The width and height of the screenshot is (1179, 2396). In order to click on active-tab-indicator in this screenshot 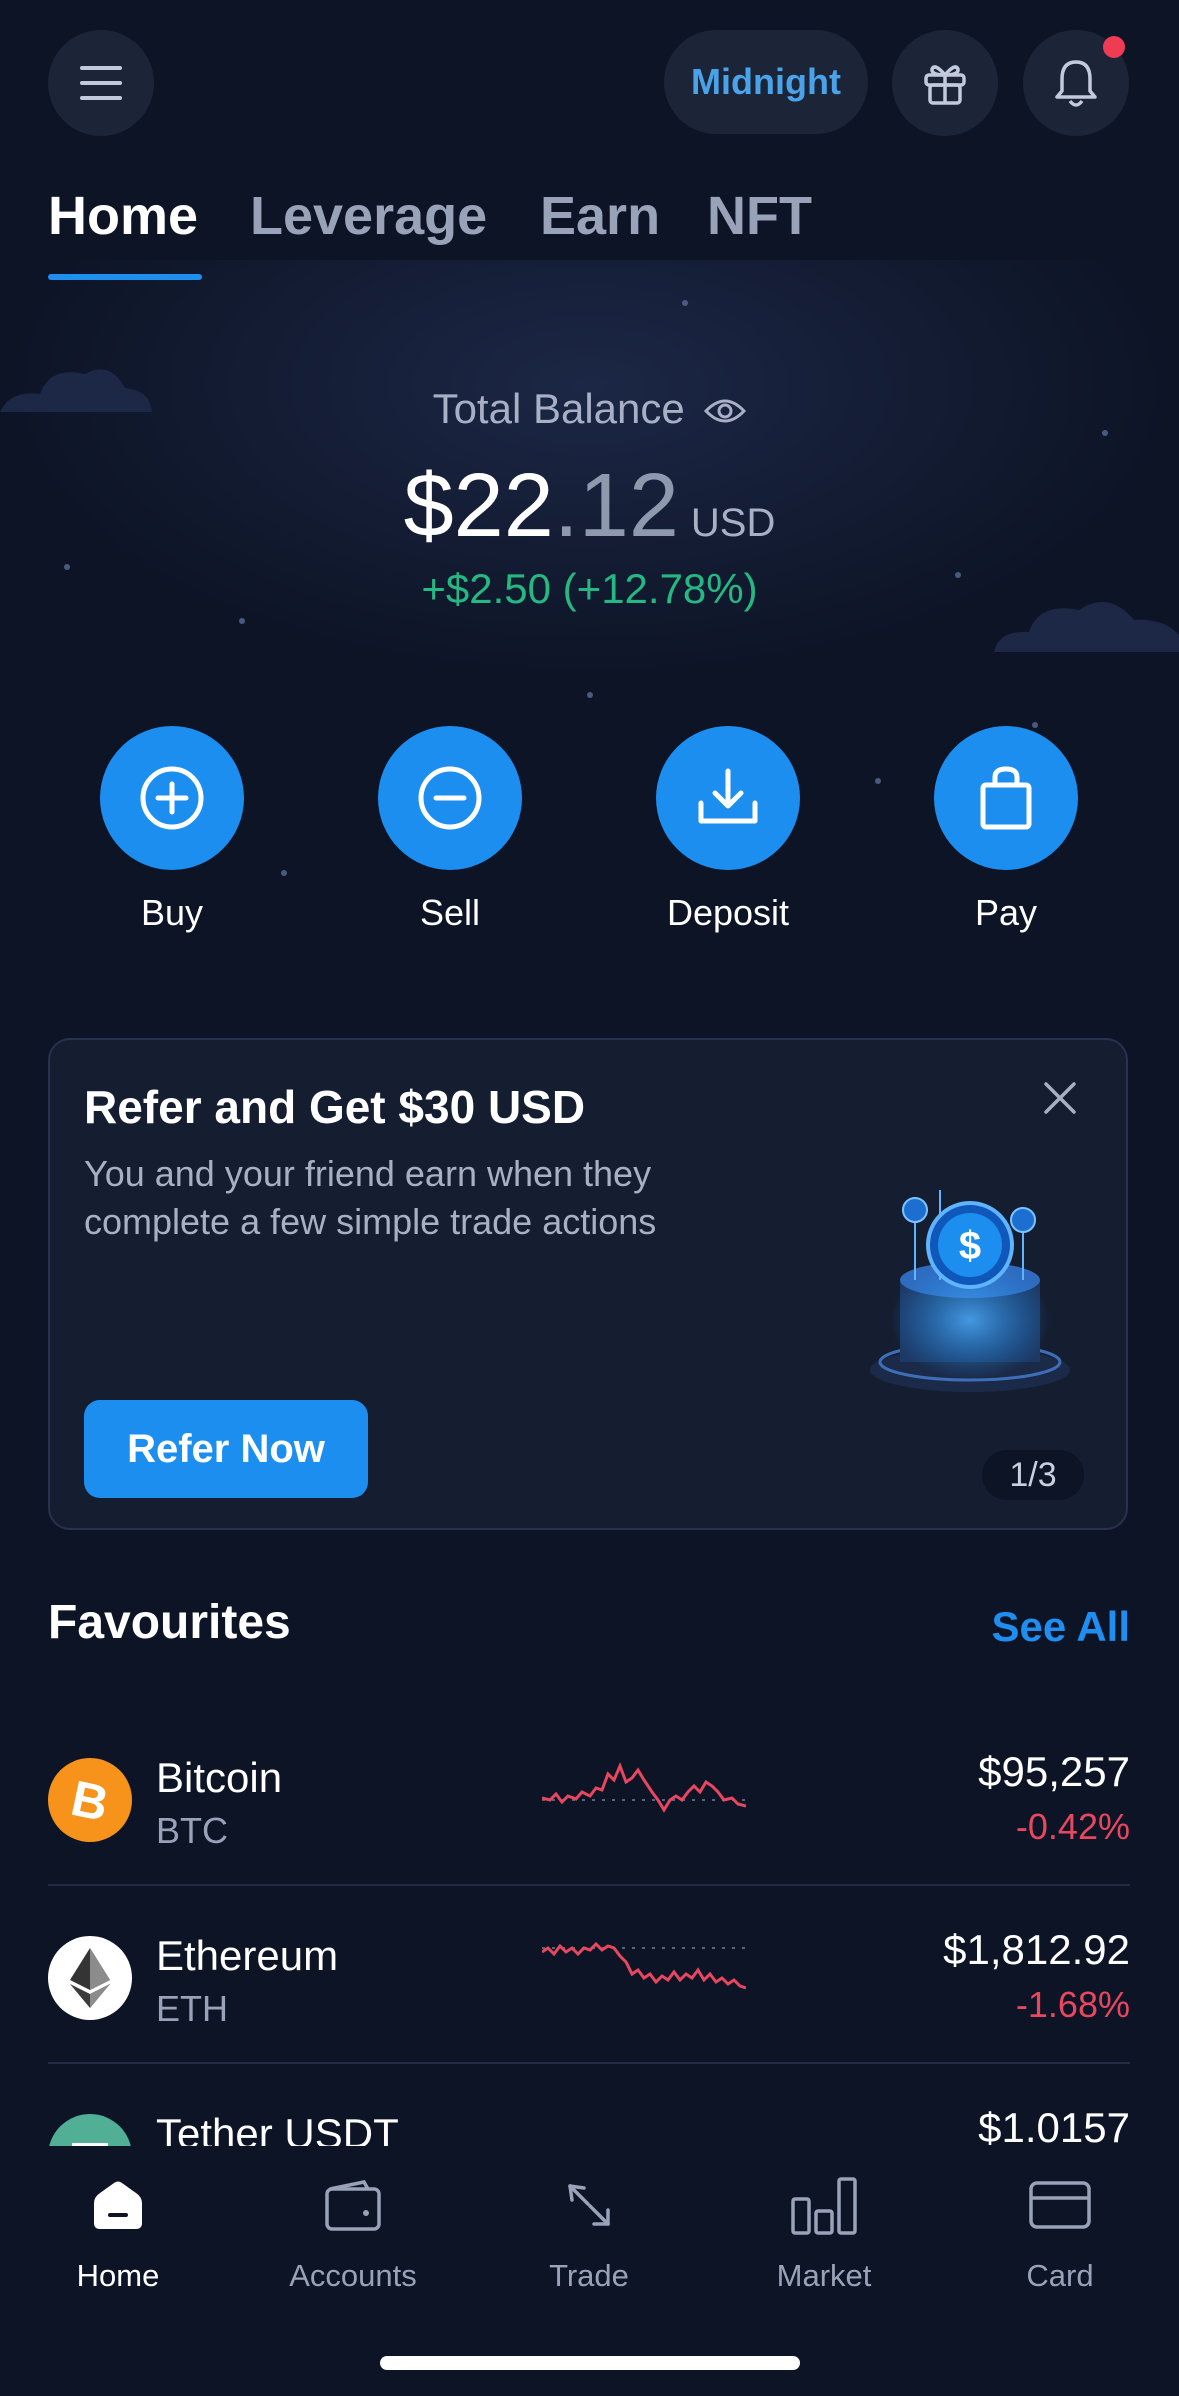, I will do `click(125, 277)`.